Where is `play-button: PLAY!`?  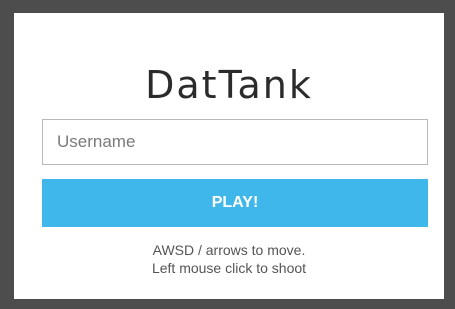 play-button: PLAY! is located at coordinates (235, 203).